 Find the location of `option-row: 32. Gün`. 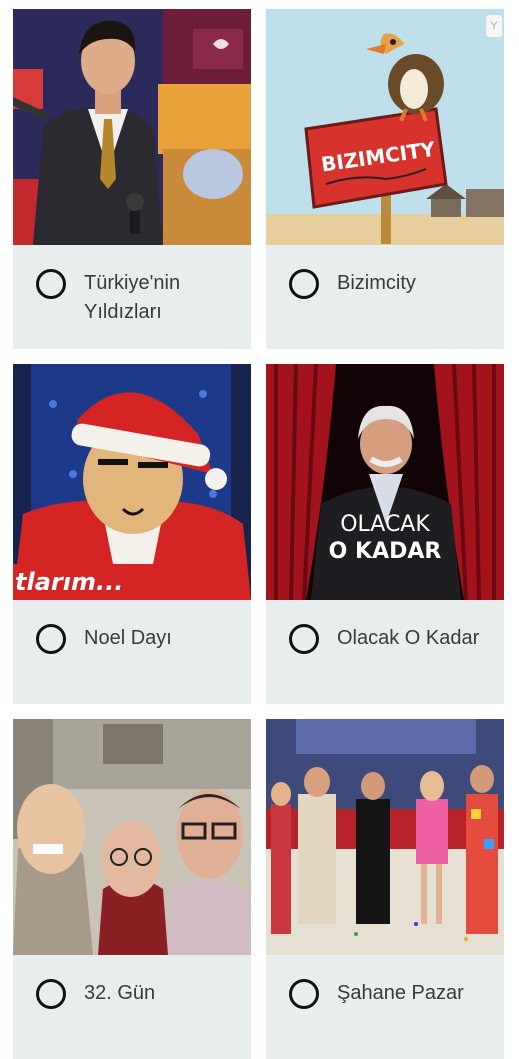

option-row: 32. Gün is located at coordinates (132, 1007).